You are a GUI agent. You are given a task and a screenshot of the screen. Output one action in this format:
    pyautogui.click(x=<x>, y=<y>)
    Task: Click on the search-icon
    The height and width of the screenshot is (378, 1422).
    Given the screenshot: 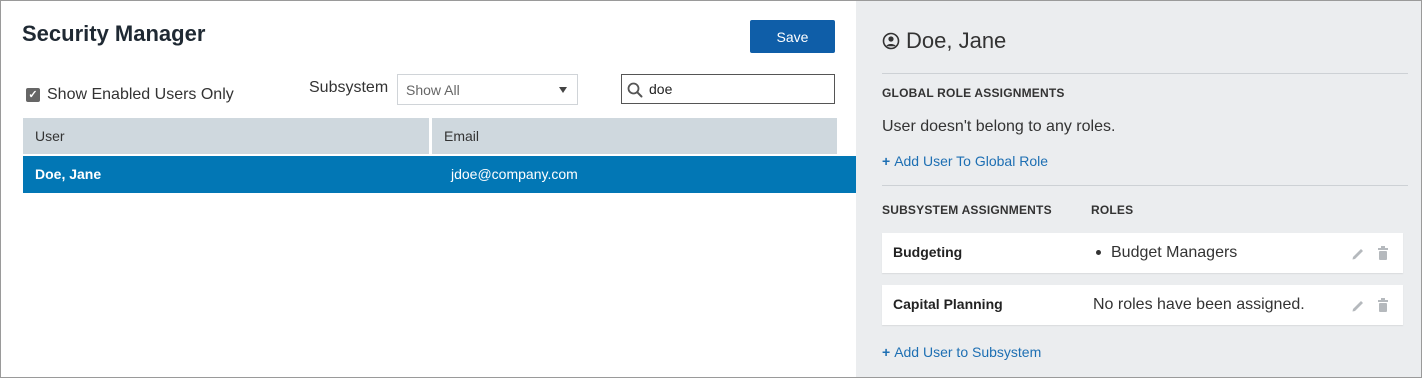 What is the action you would take?
    pyautogui.click(x=635, y=90)
    